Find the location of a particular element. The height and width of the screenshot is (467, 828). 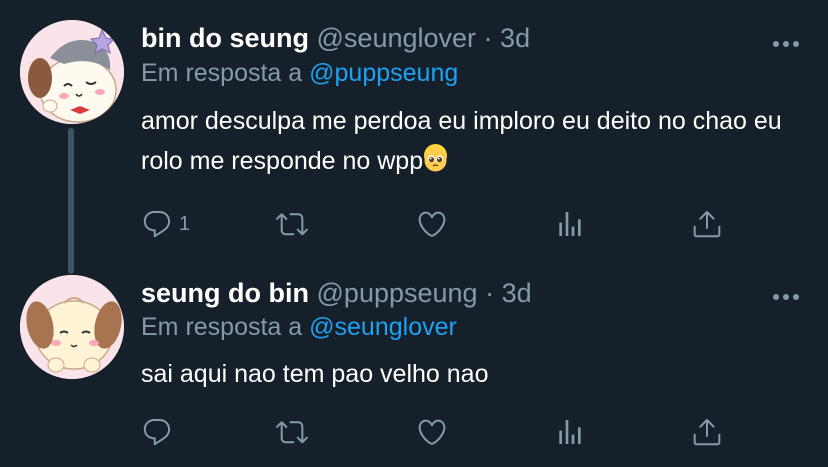

reply-button: 1 is located at coordinates (165, 224).